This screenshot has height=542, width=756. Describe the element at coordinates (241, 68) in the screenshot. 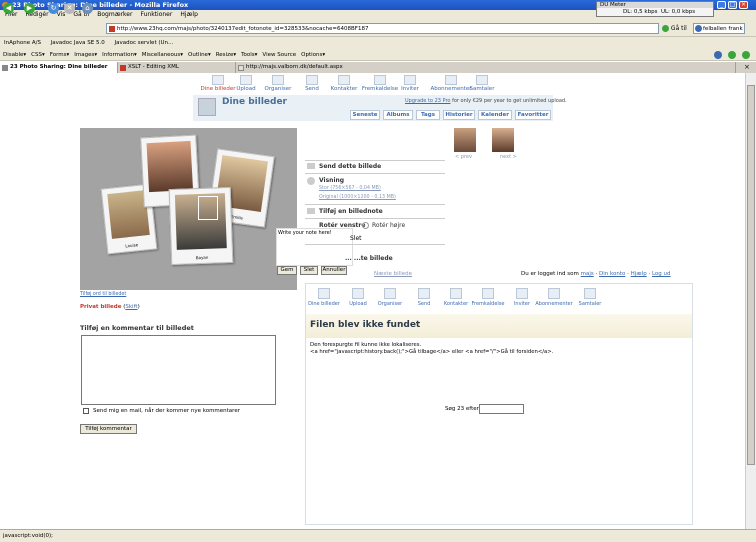

I see `tab-favicon-icon` at that location.